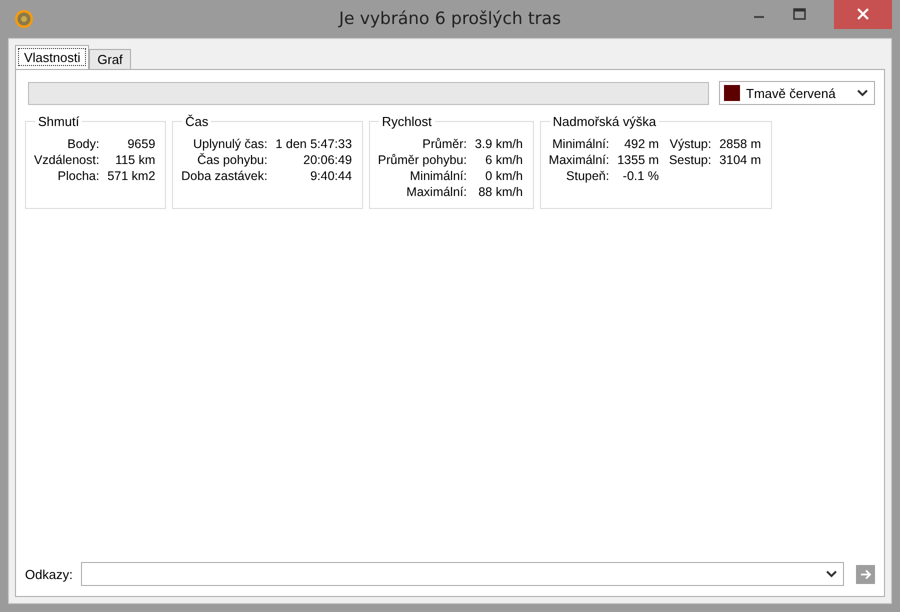  What do you see at coordinates (503, 176) in the screenshot?
I see `field-value: 0 km/h` at bounding box center [503, 176].